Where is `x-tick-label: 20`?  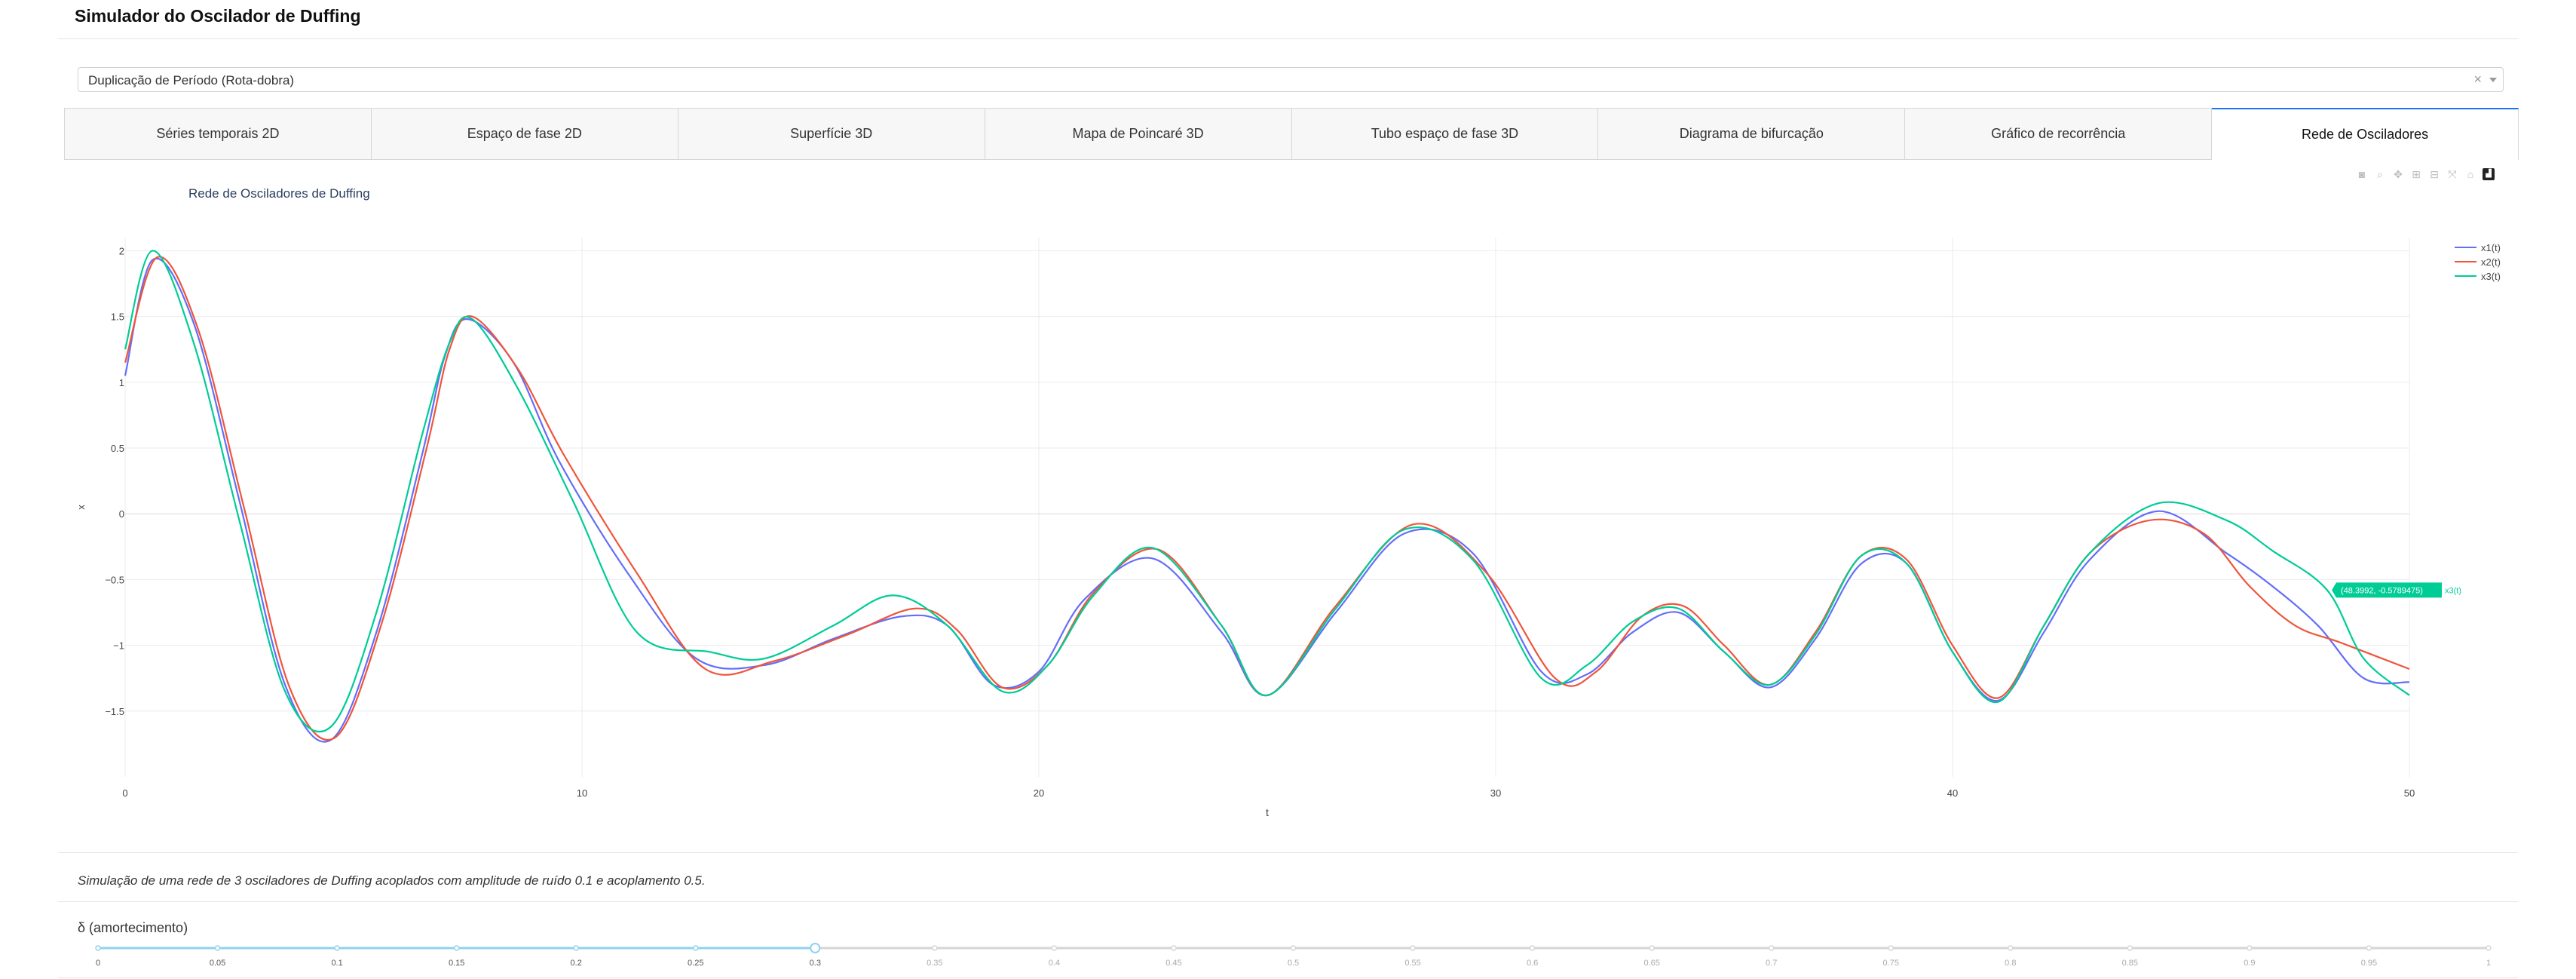
x-tick-label: 20 is located at coordinates (1039, 793).